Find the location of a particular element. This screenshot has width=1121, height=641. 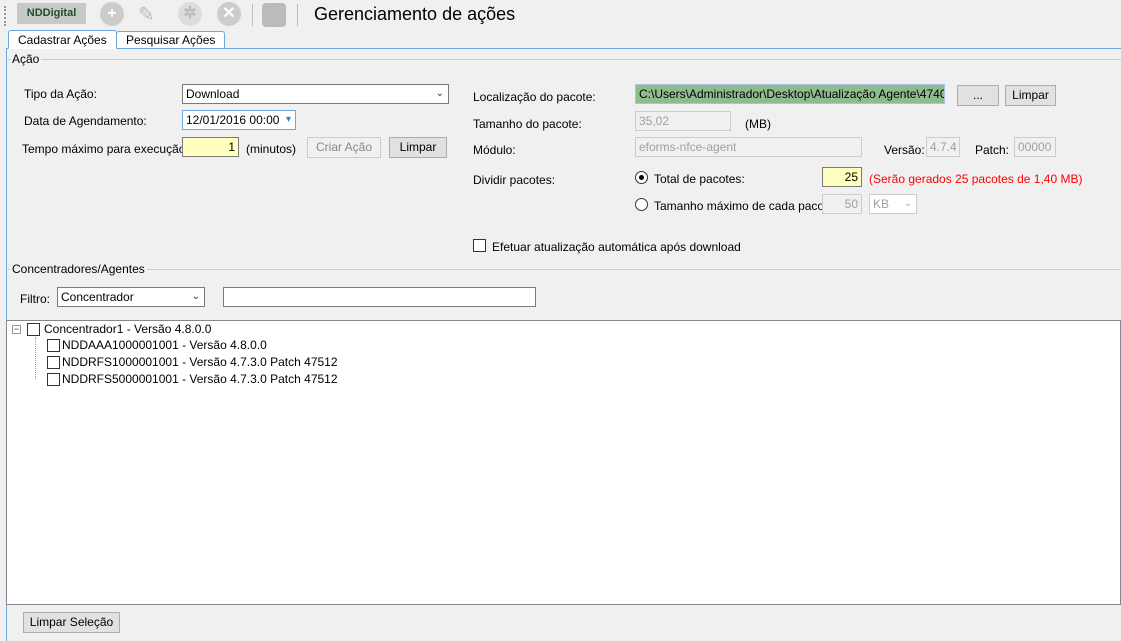

data-label: Data de Agendamento: is located at coordinates (85, 121).